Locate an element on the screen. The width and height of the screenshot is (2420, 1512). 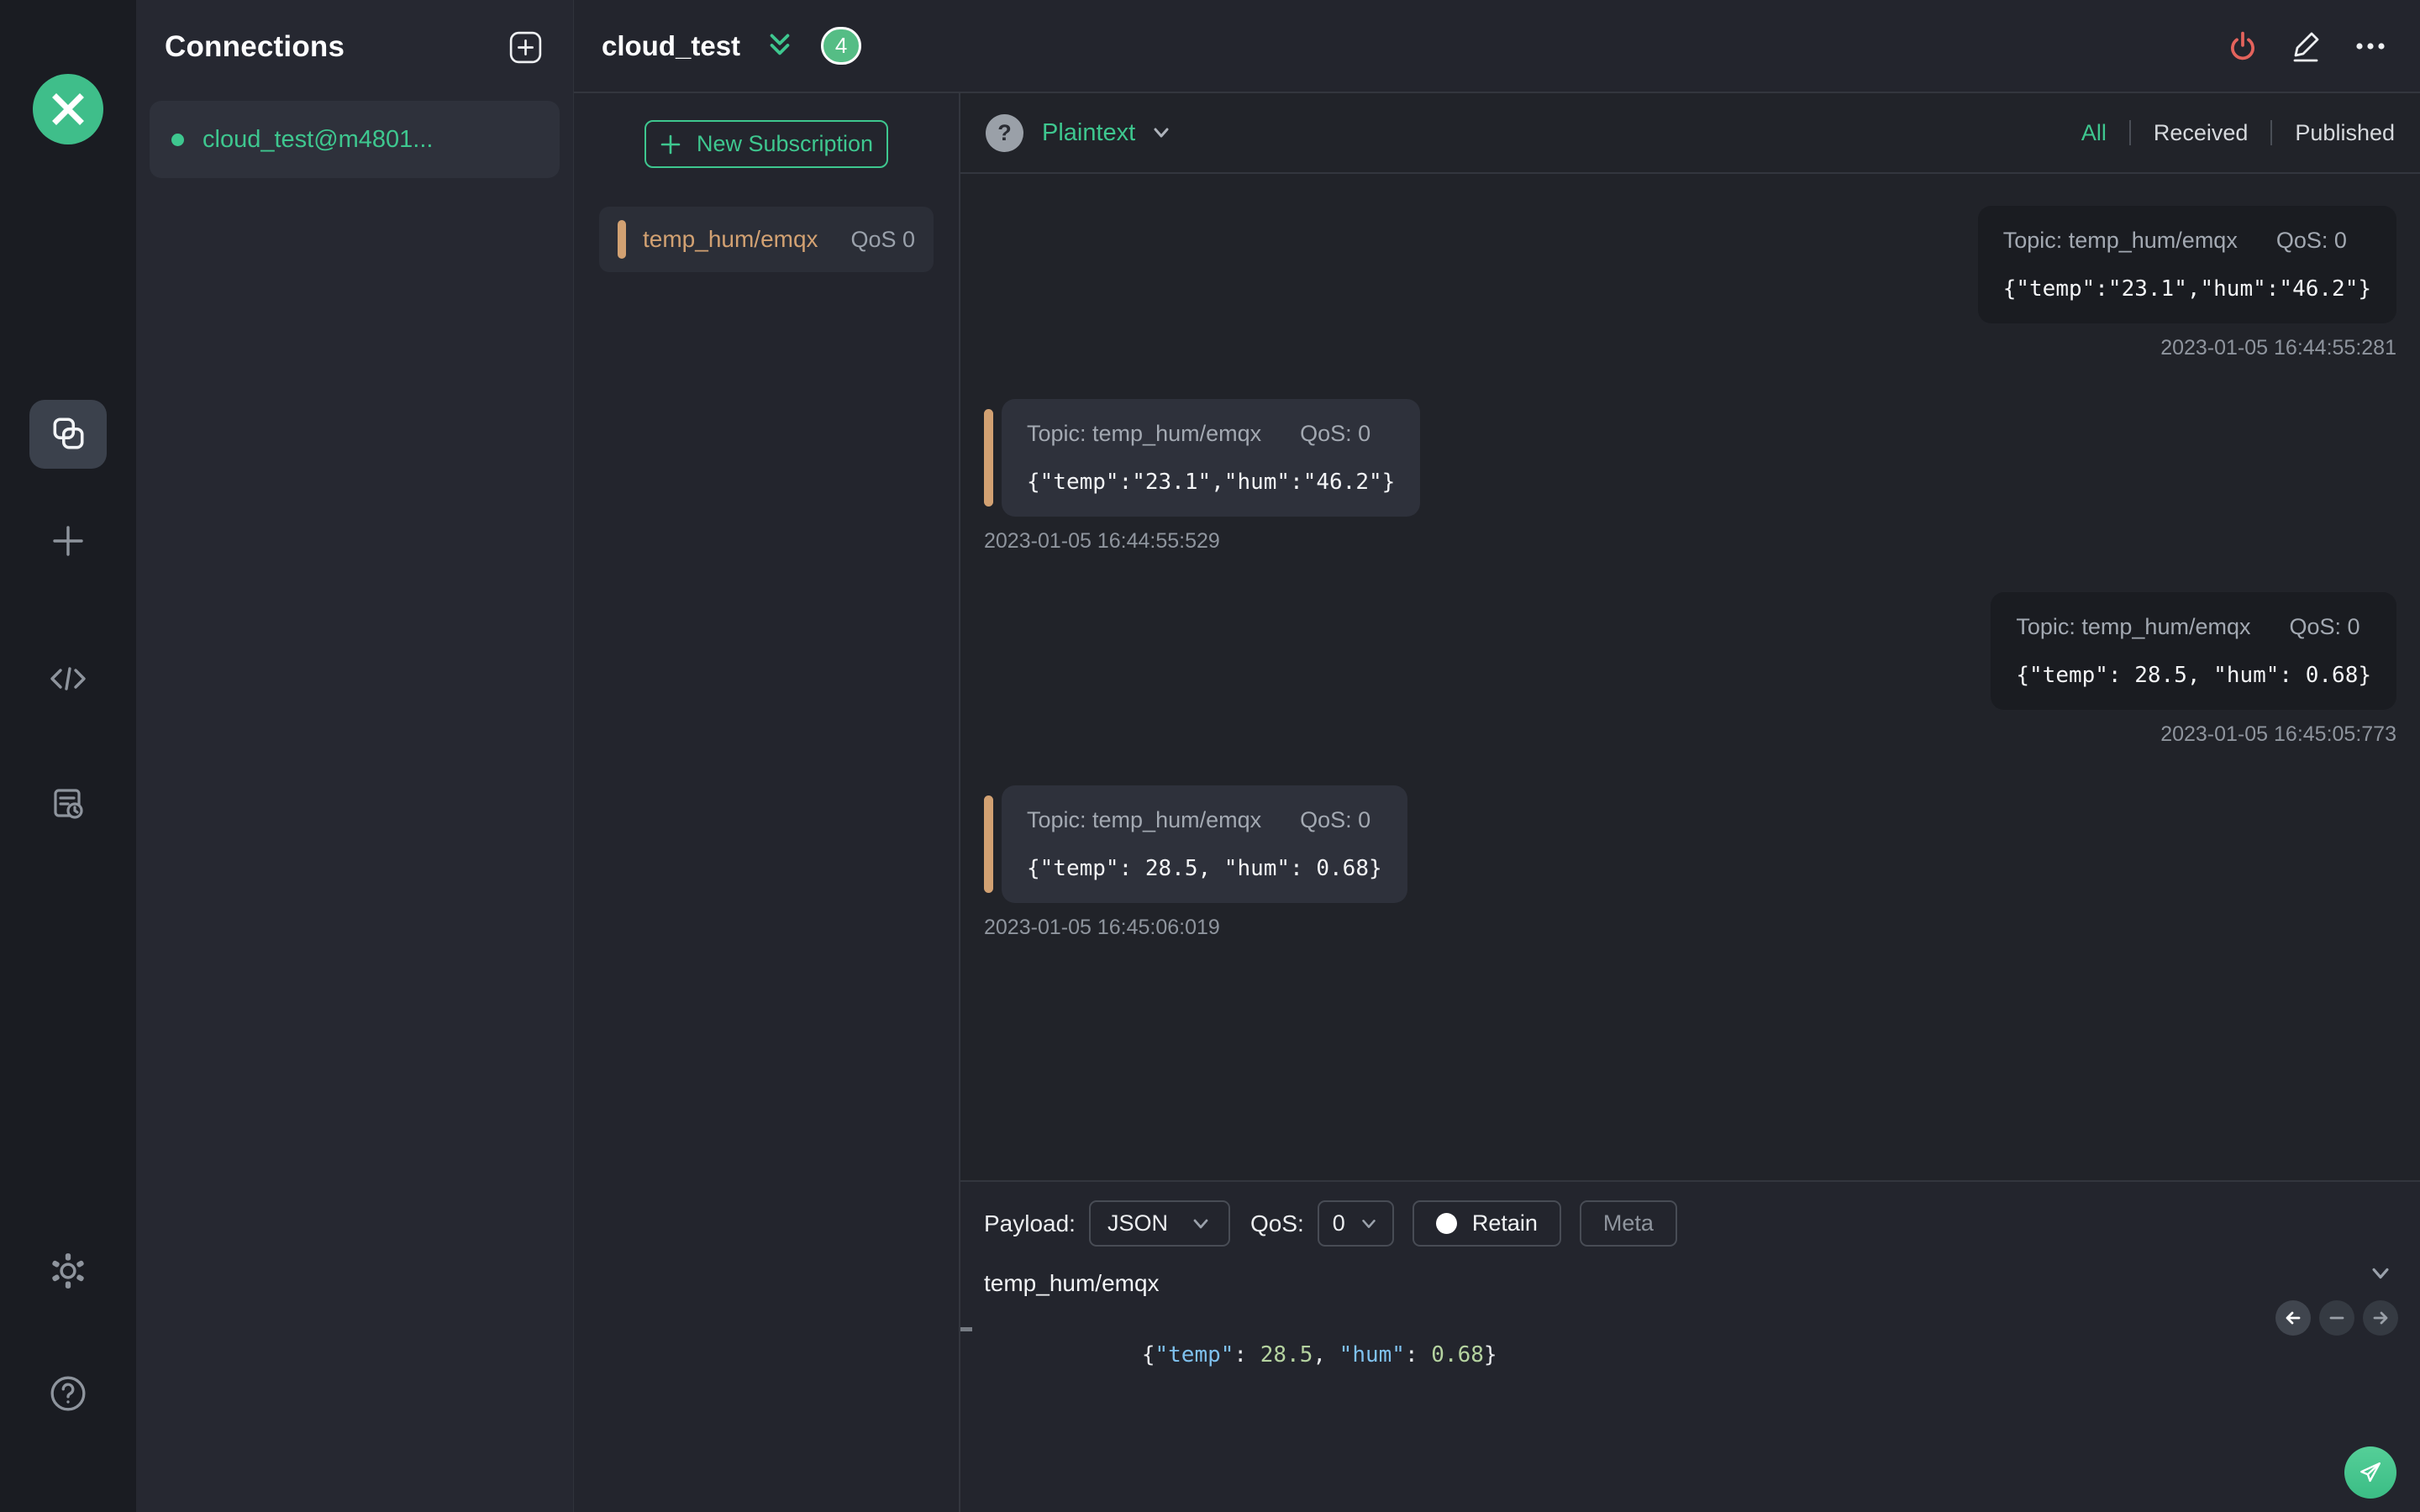
qos-selected: 0 is located at coordinates (1338, 1223).